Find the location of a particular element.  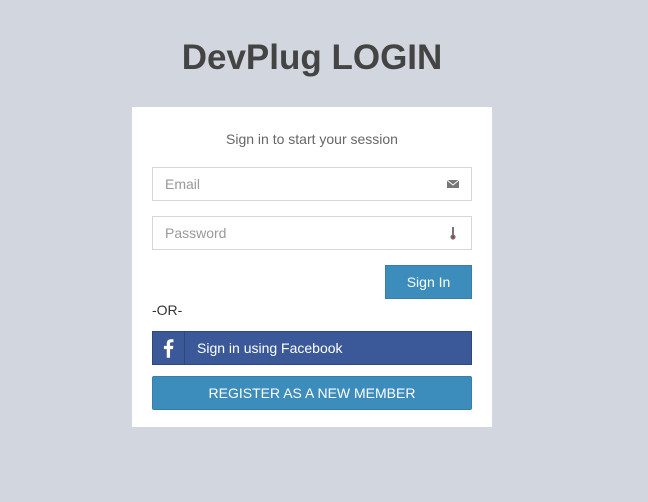

email-field-wrapper is located at coordinates (312, 184).